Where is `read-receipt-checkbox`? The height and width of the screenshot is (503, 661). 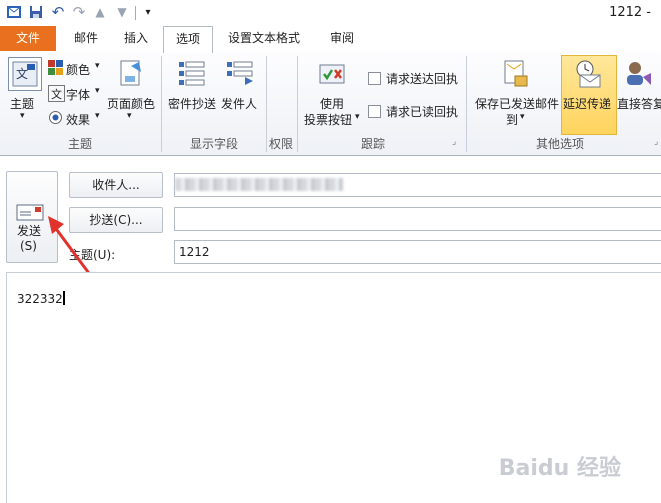 read-receipt-checkbox is located at coordinates (374, 111).